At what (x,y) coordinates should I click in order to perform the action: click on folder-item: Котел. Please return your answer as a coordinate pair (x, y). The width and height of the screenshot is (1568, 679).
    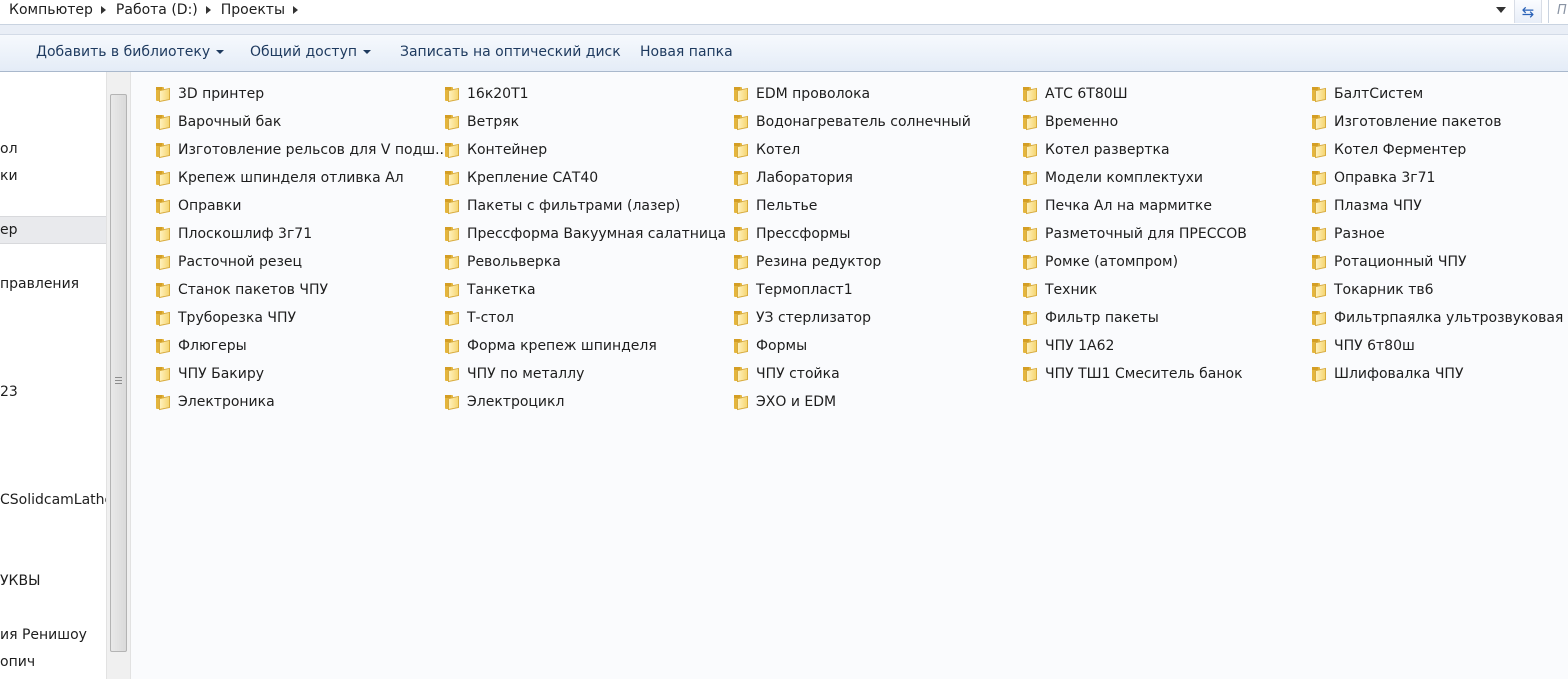
    Looking at the image, I should click on (767, 150).